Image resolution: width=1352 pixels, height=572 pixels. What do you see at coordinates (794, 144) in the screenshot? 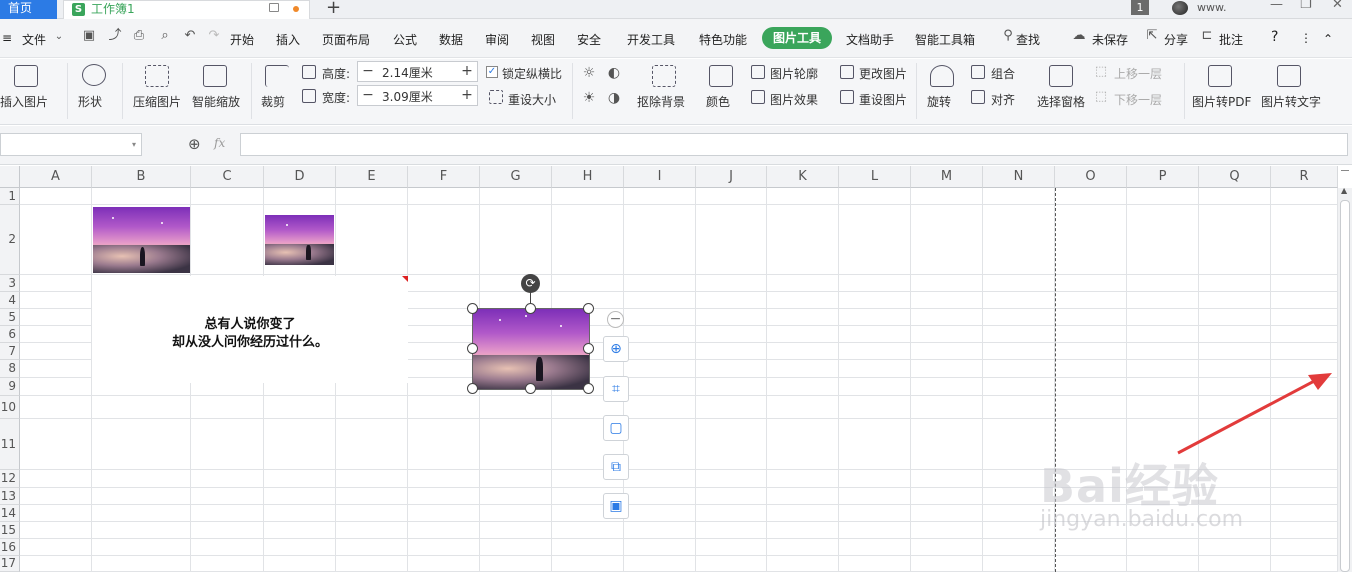
I see `formula-input` at bounding box center [794, 144].